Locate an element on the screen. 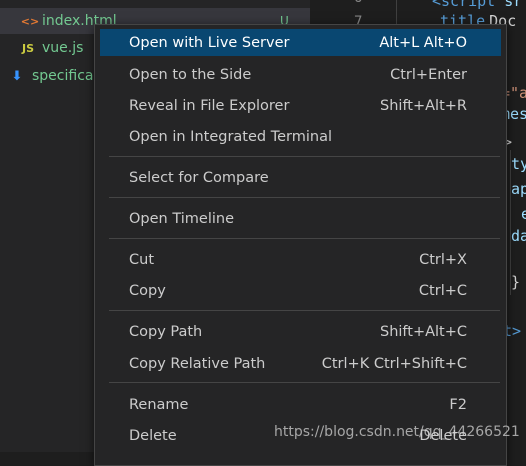 The width and height of the screenshot is (526, 466). menu-item-open-in-integrated-terminal: Open in Integrated Terminal is located at coordinates (300, 136).